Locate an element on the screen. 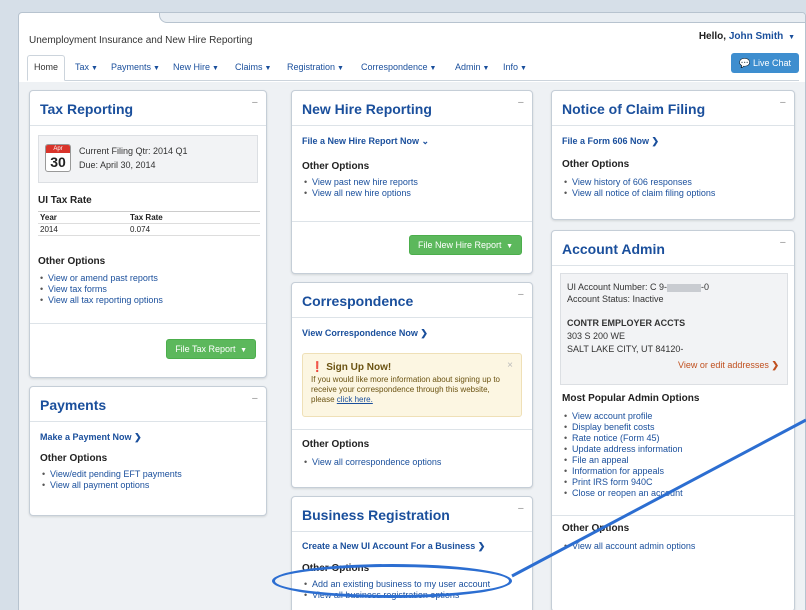 This screenshot has width=806, height=610. list-item: View tax forms is located at coordinates (100, 289).